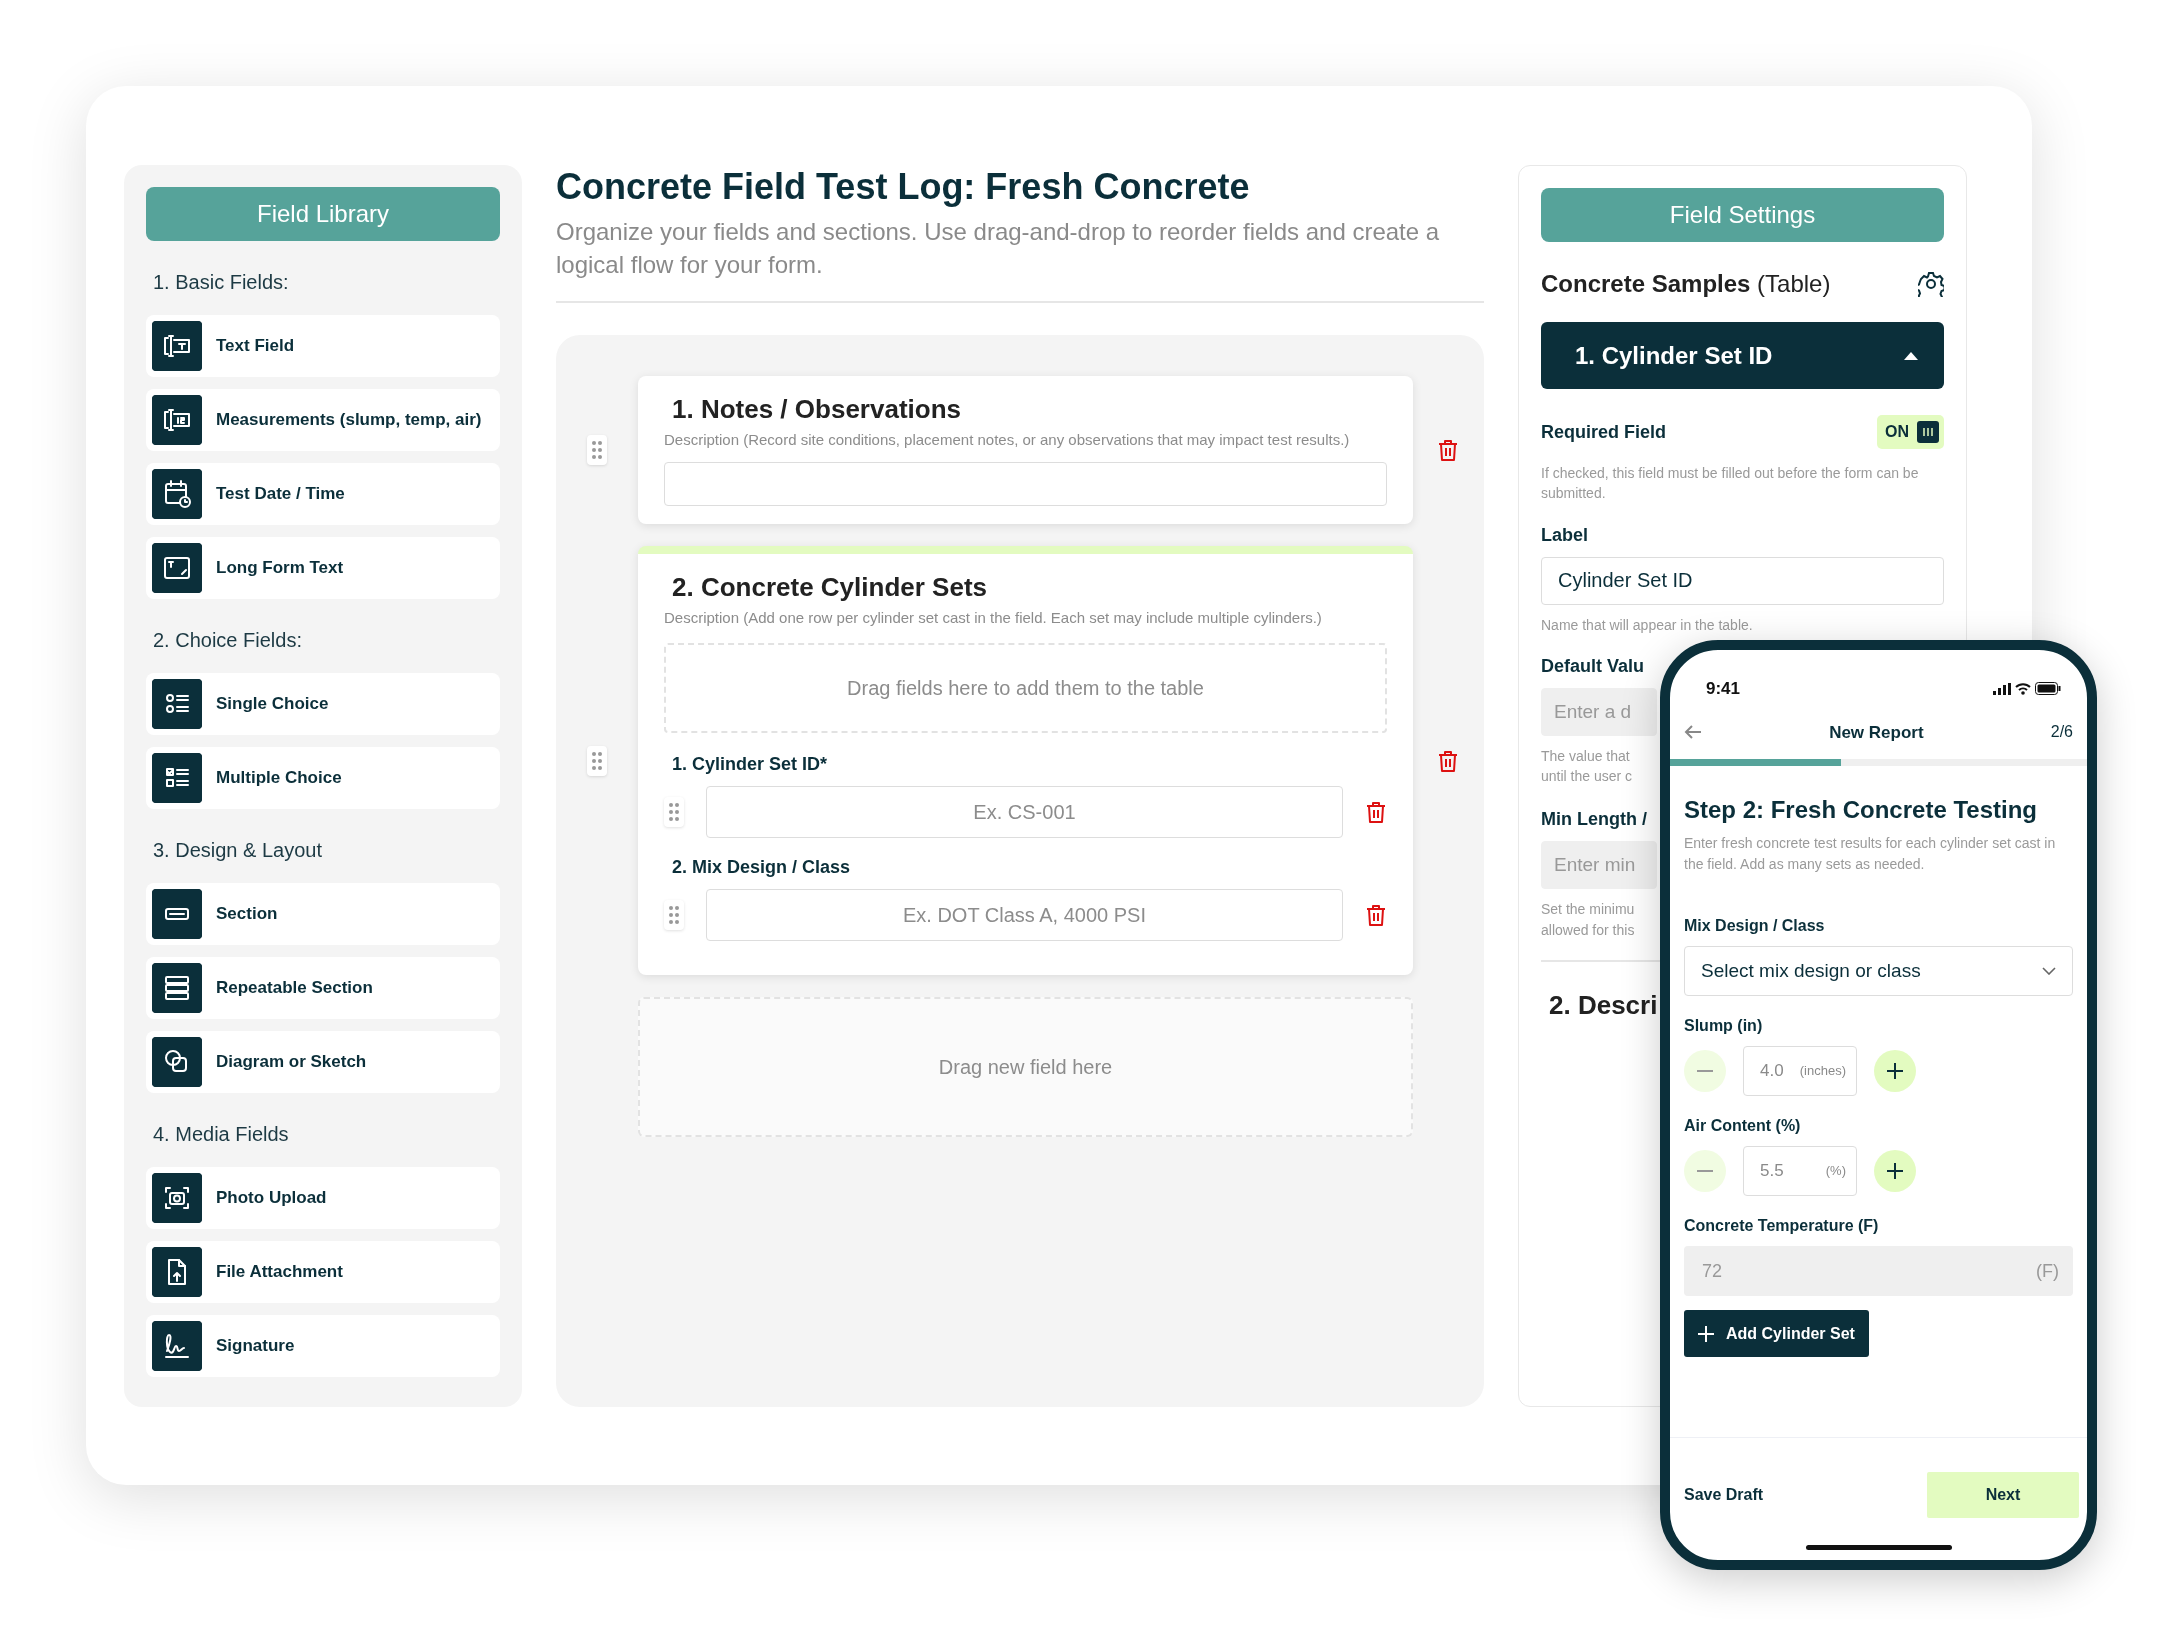 The width and height of the screenshot is (2165, 1636). What do you see at coordinates (323, 420) in the screenshot?
I see `field-type-item: Measurements (slump, temp, air)` at bounding box center [323, 420].